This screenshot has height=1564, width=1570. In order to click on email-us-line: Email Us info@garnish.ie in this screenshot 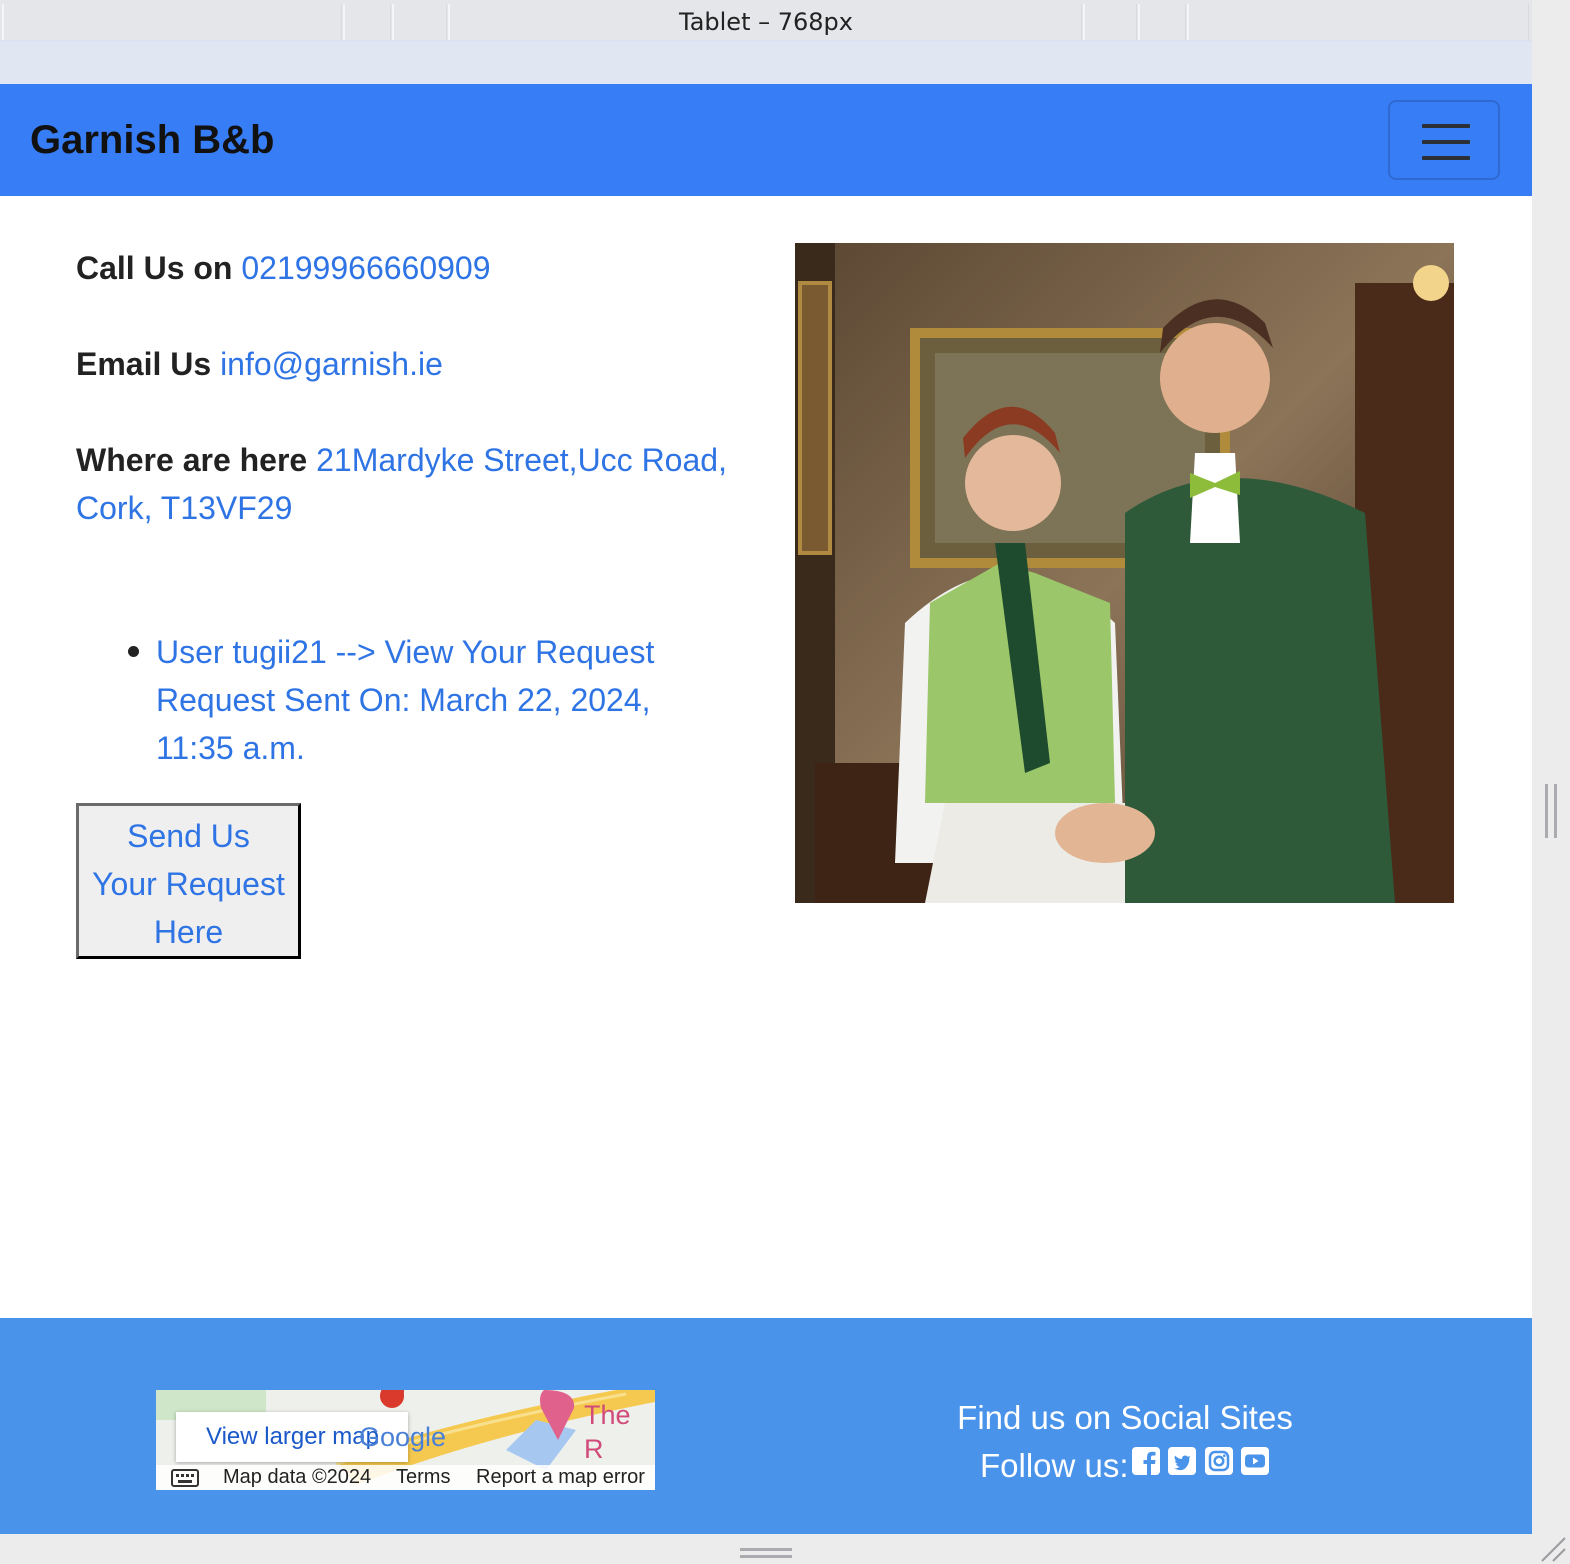, I will do `click(259, 364)`.